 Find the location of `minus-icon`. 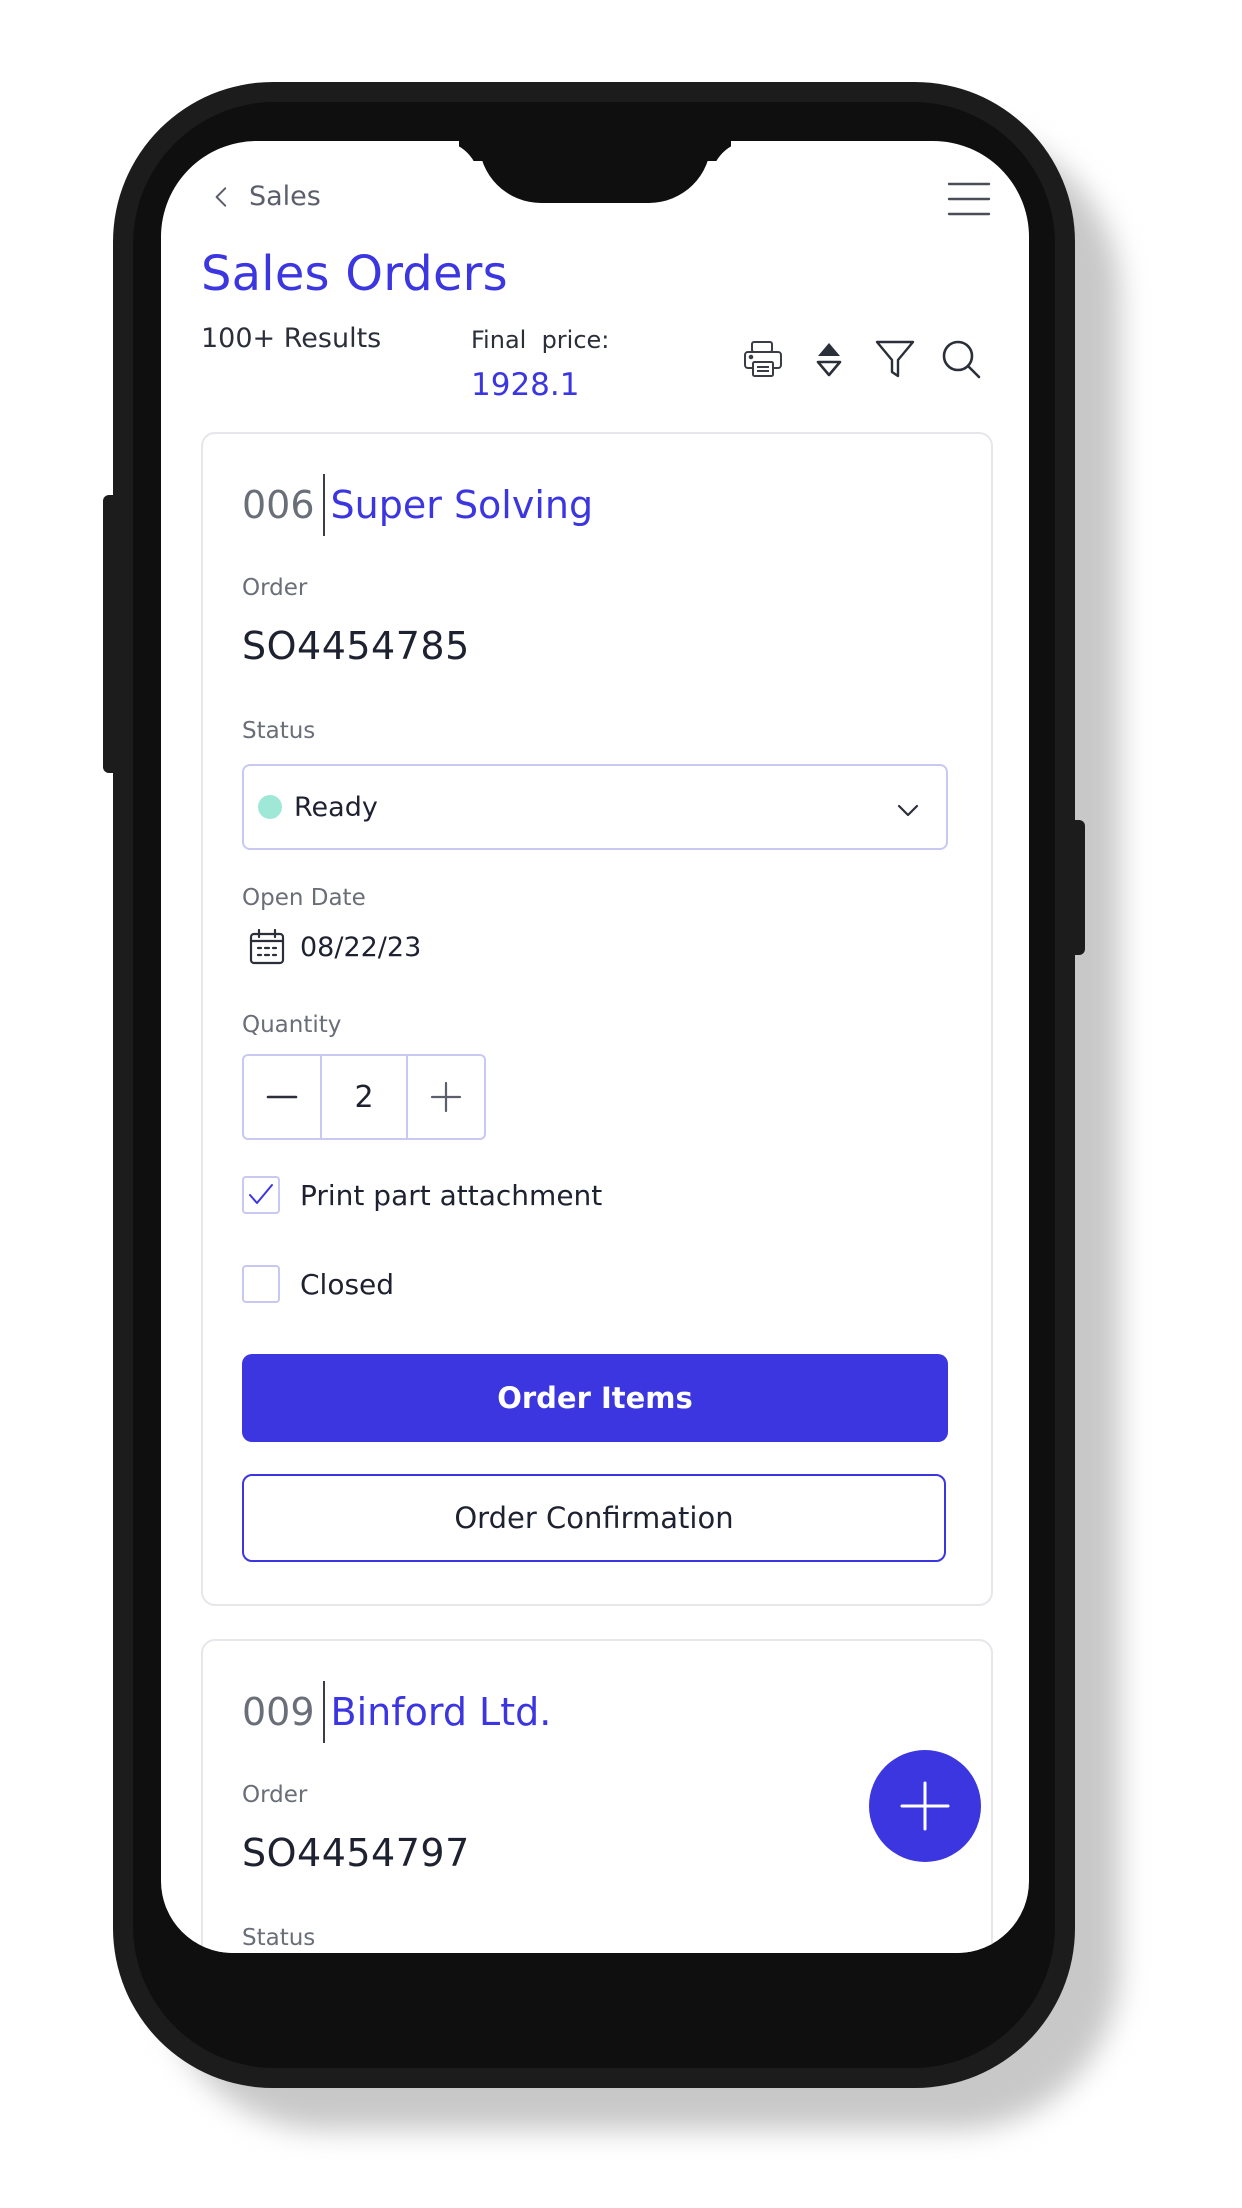

minus-icon is located at coordinates (282, 1097).